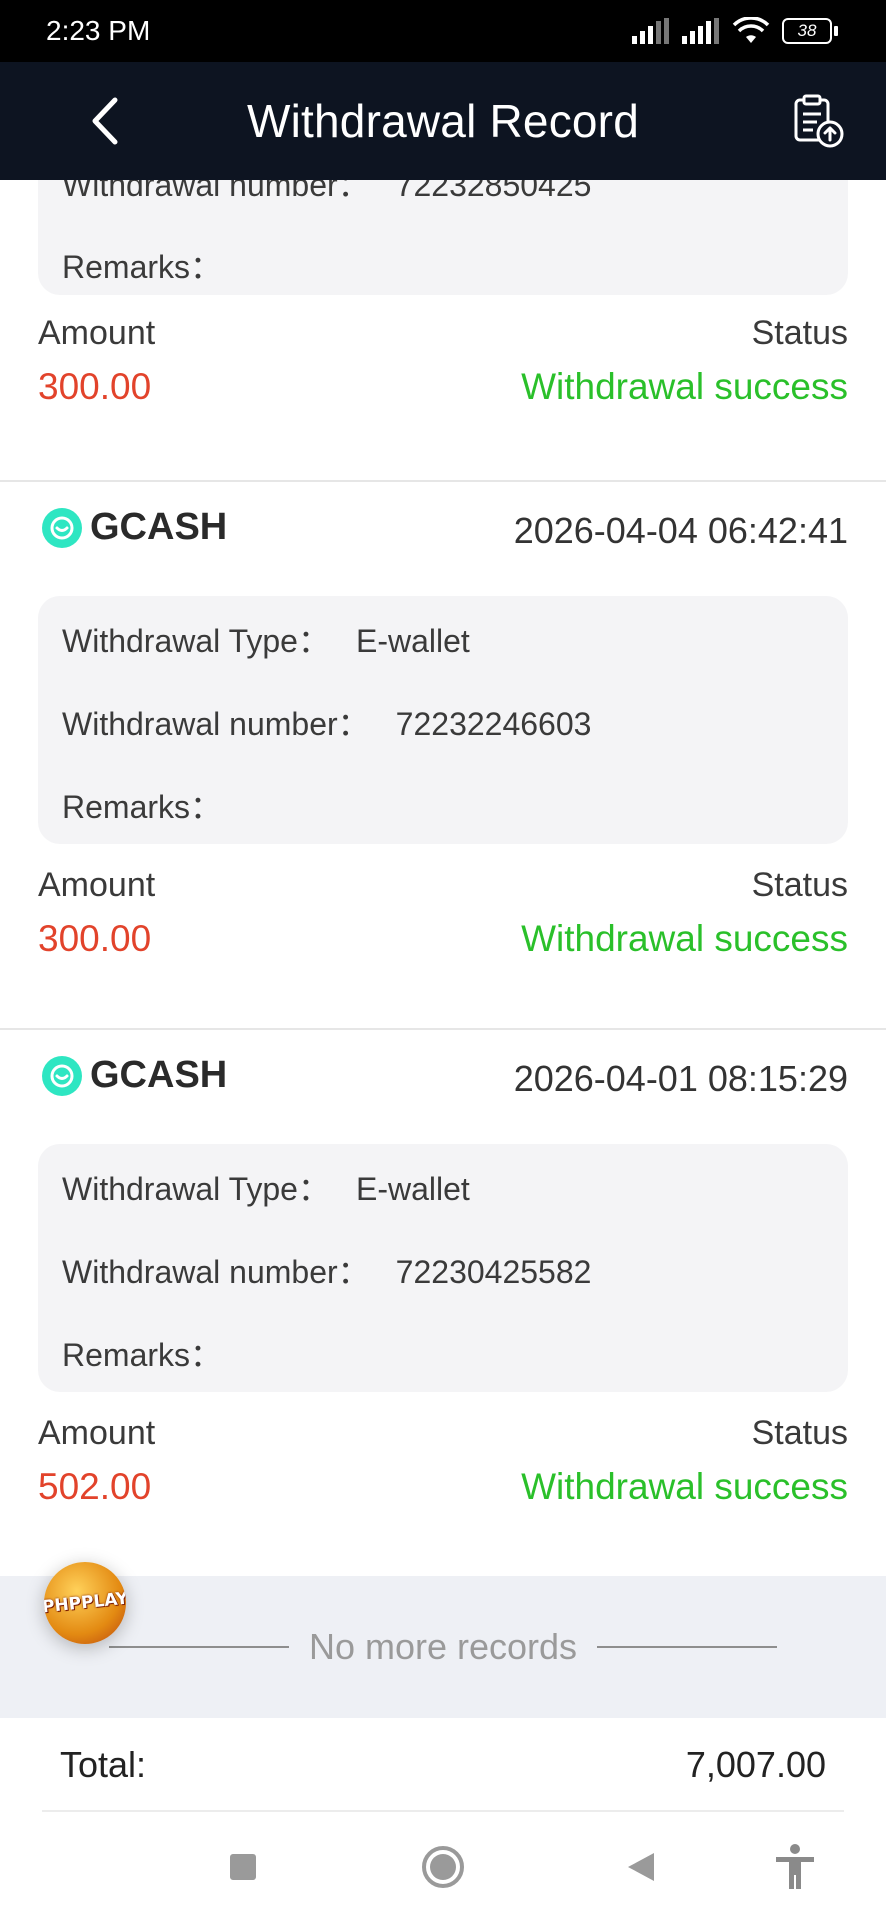 The width and height of the screenshot is (886, 1920). Describe the element at coordinates (443, 1765) in the screenshot. I see `total-bar: Total: 7,007.00` at that location.